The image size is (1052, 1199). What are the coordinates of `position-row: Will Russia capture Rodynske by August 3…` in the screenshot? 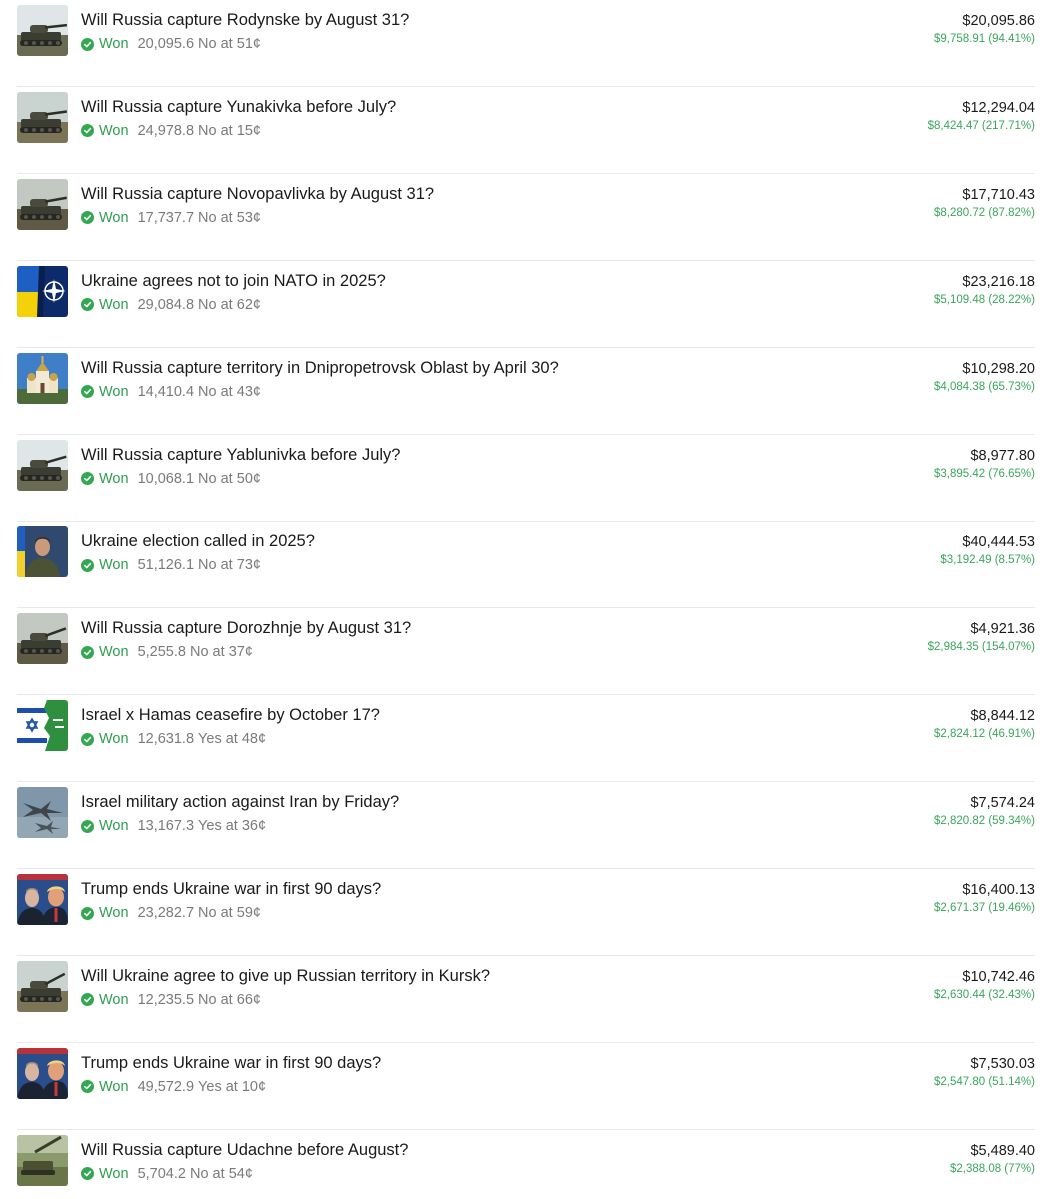 It's located at (526, 43).